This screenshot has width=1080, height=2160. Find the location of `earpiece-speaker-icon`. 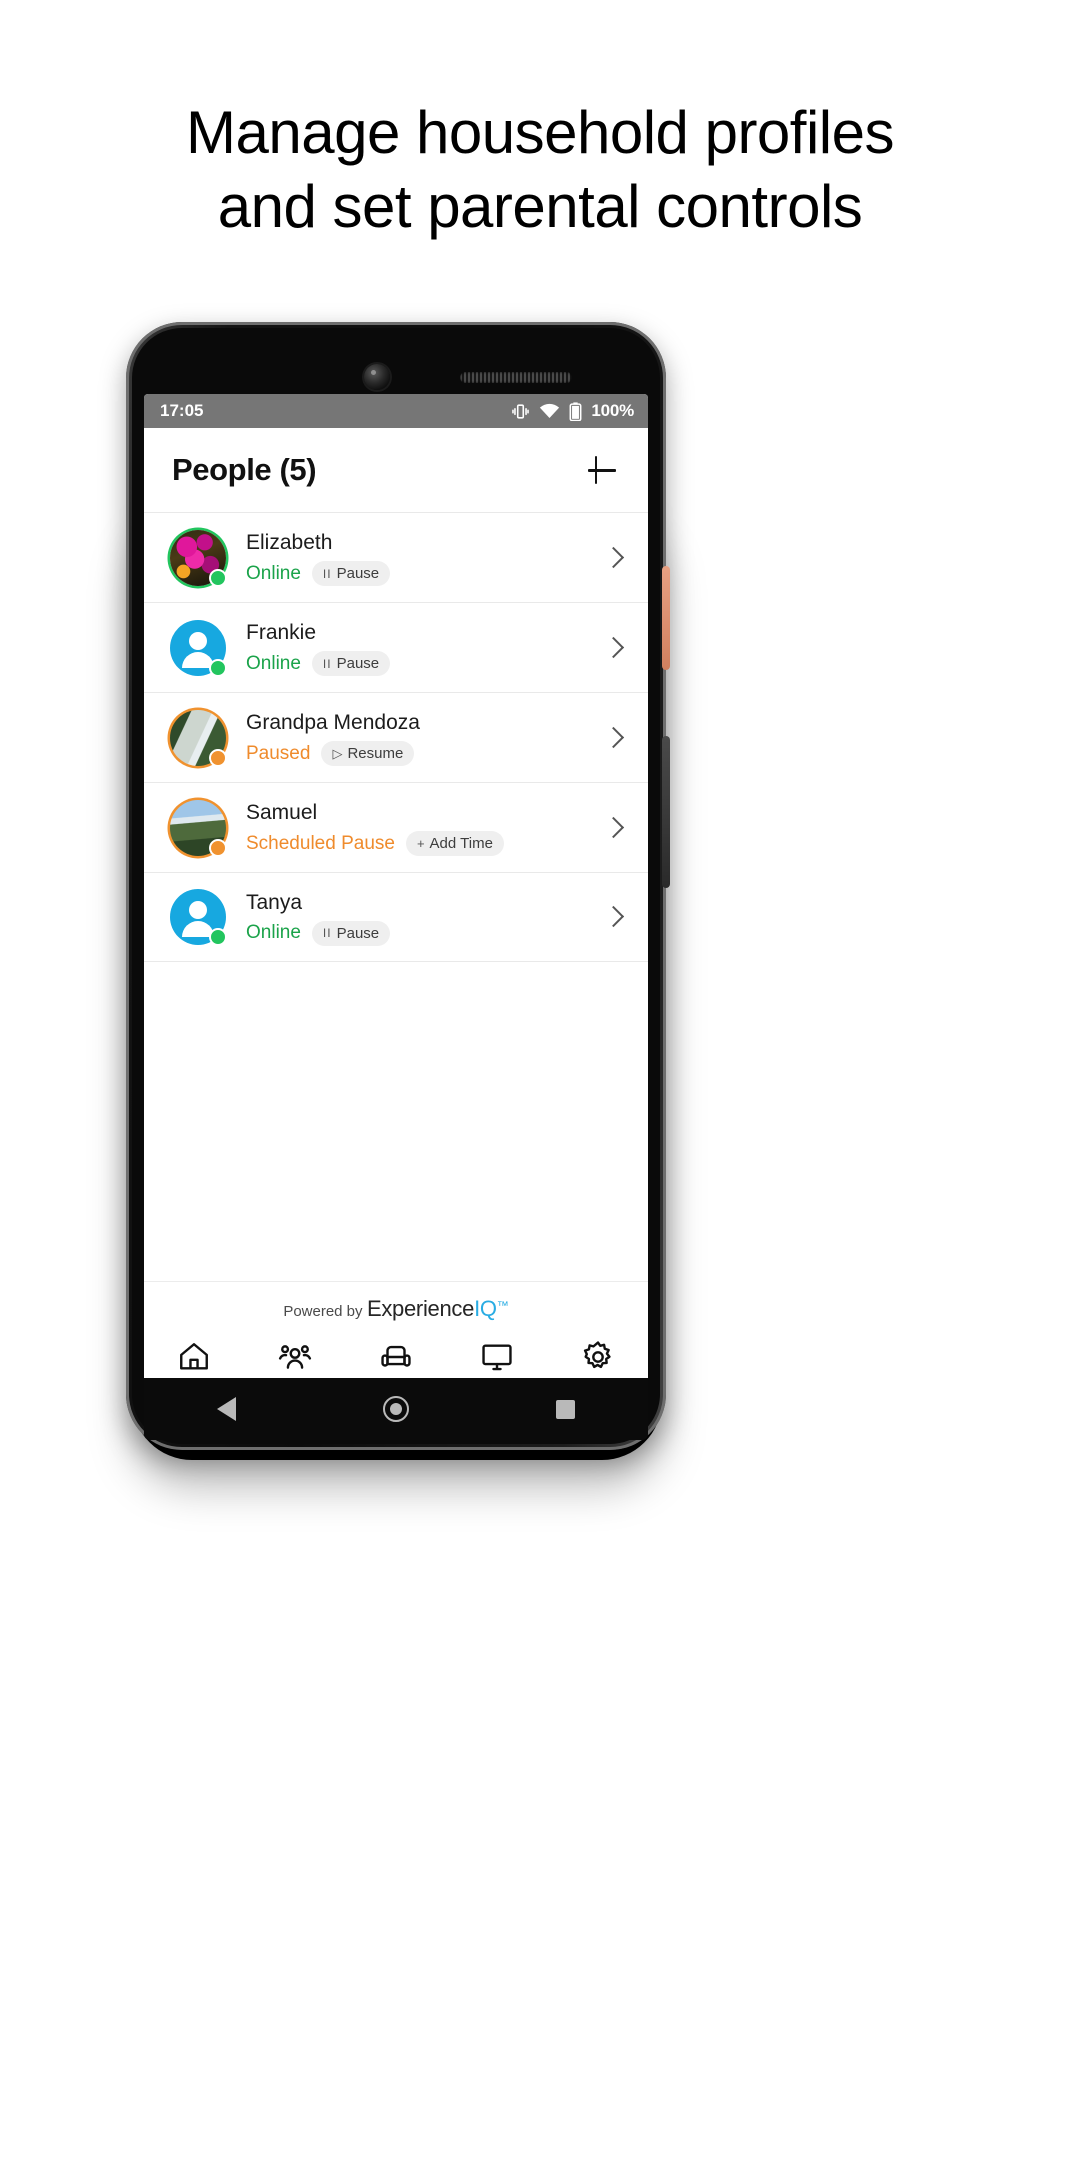

earpiece-speaker-icon is located at coordinates (516, 377).